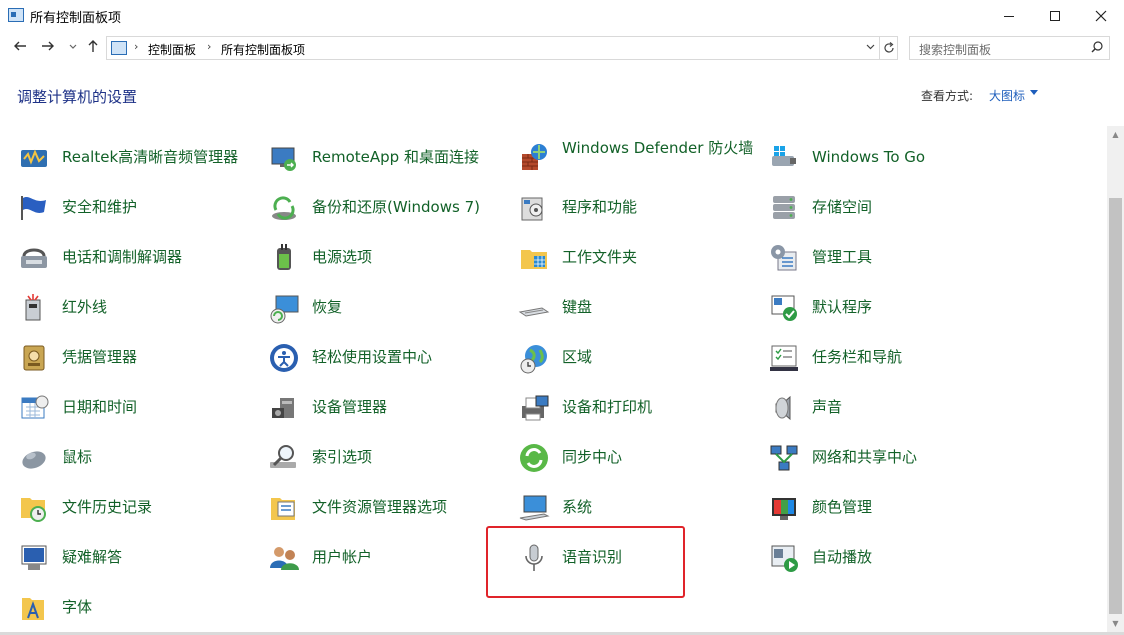  Describe the element at coordinates (592, 457) in the screenshot. I see `item-label: 同步中心` at that location.